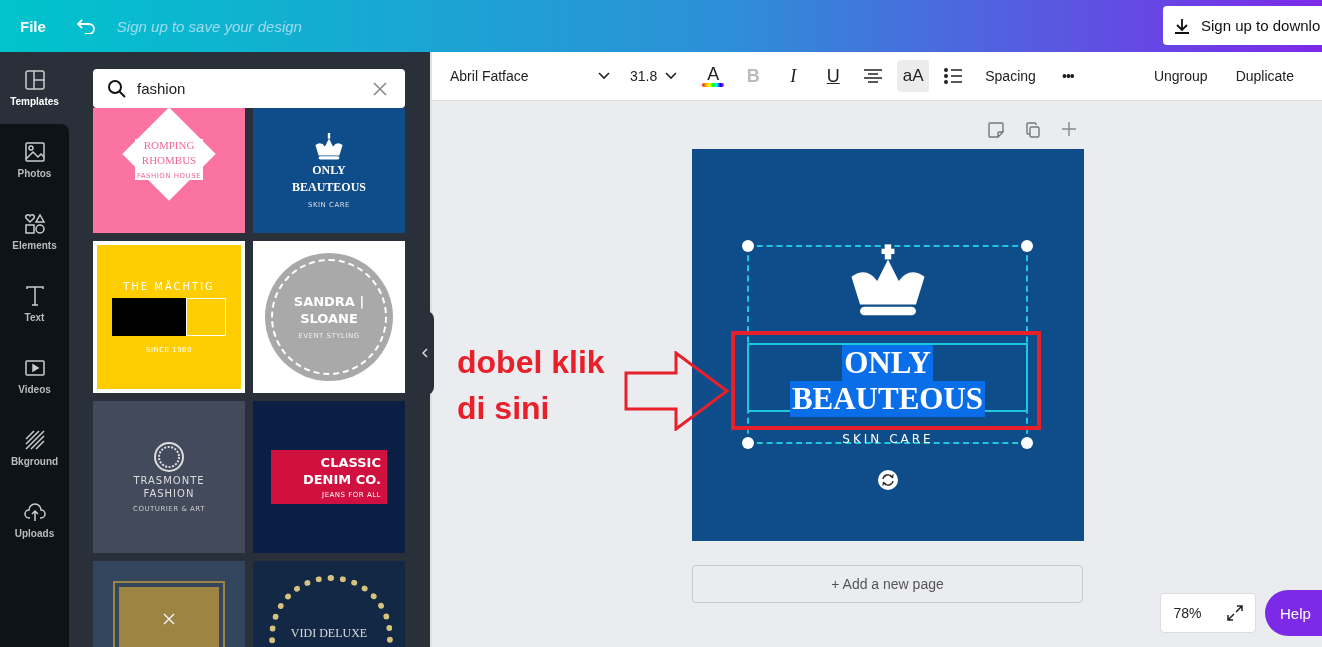 This screenshot has width=1322, height=647. What do you see at coordinates (169, 493) in the screenshot?
I see `template-title: FASHION` at bounding box center [169, 493].